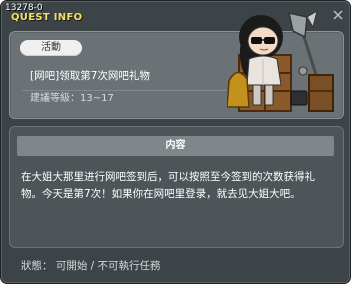 The height and width of the screenshot is (284, 351). Describe the element at coordinates (132, 90) in the screenshot. I see `divider` at that location.